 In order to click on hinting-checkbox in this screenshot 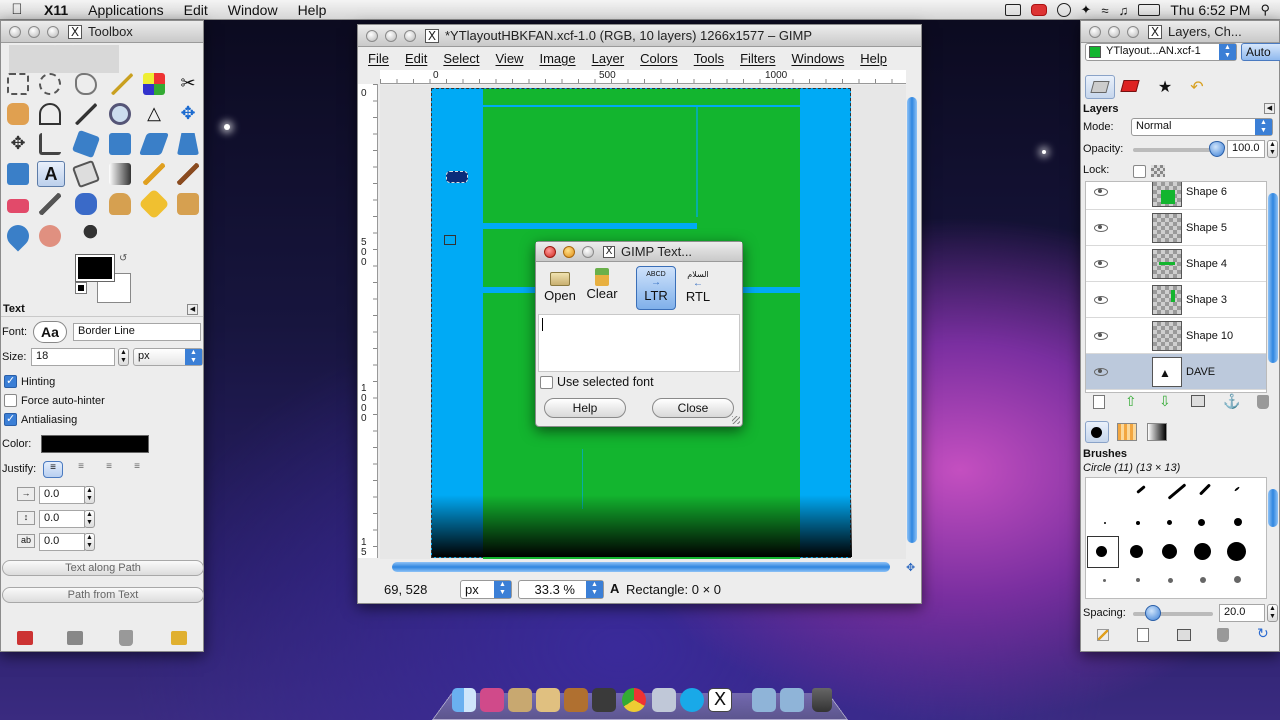, I will do `click(10, 381)`.